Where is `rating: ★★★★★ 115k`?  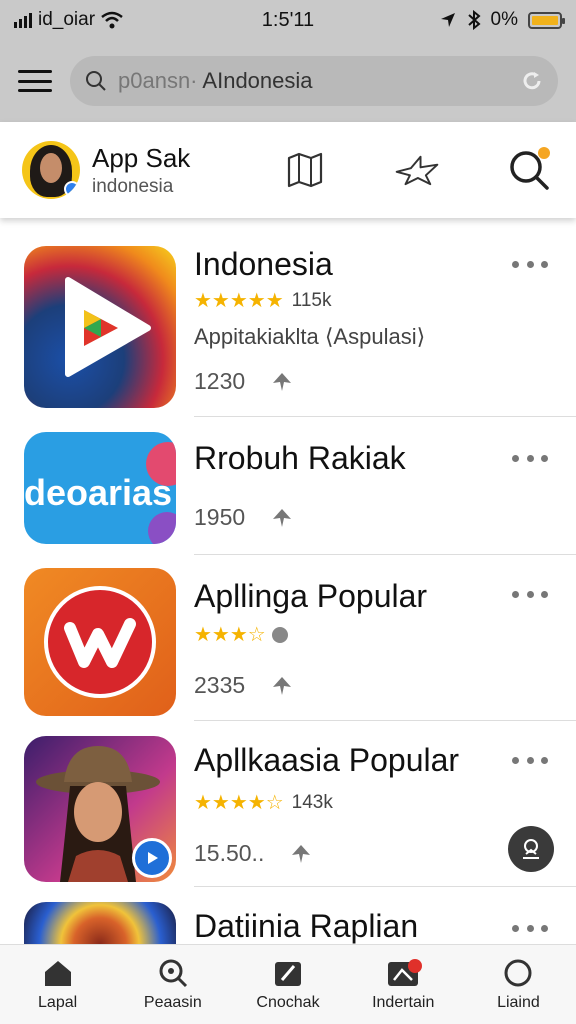 rating: ★★★★★ 115k is located at coordinates (262, 300).